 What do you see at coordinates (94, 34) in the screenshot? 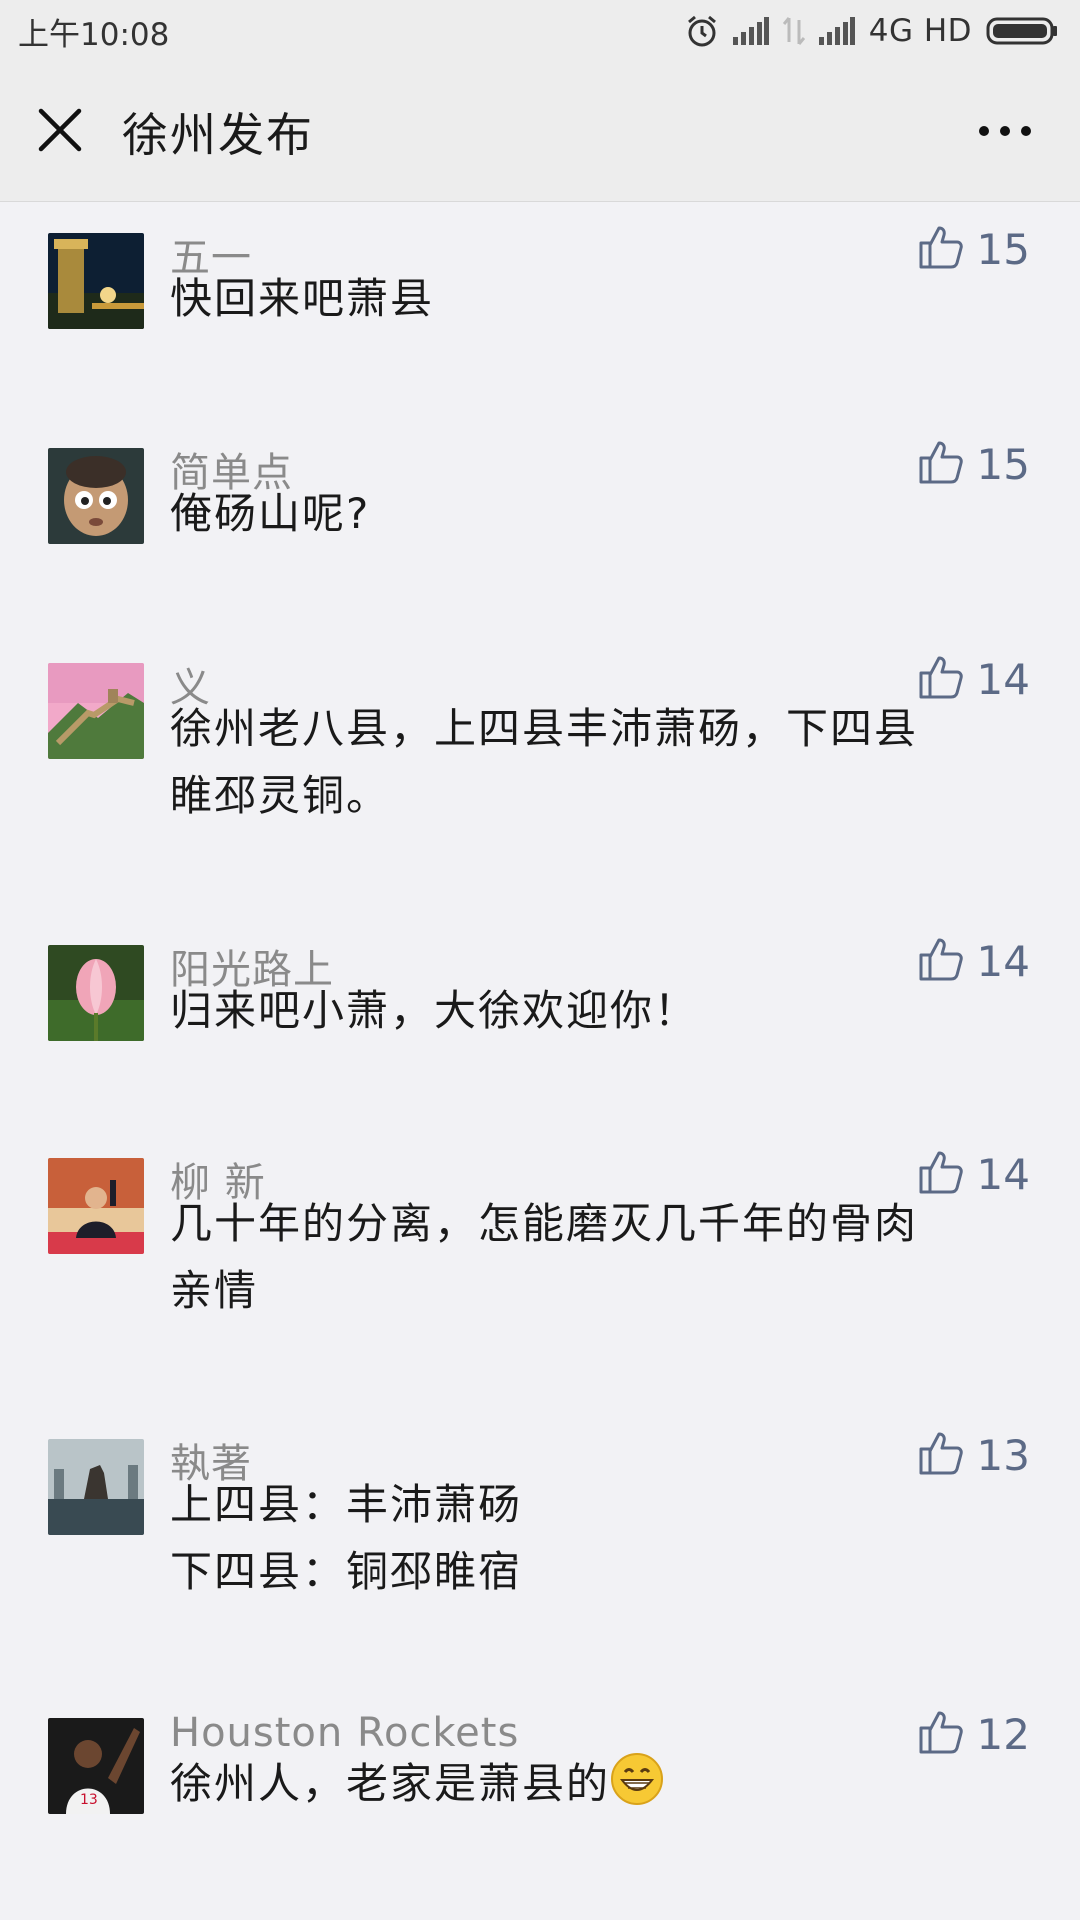
I see `status-time: 上午10:08` at bounding box center [94, 34].